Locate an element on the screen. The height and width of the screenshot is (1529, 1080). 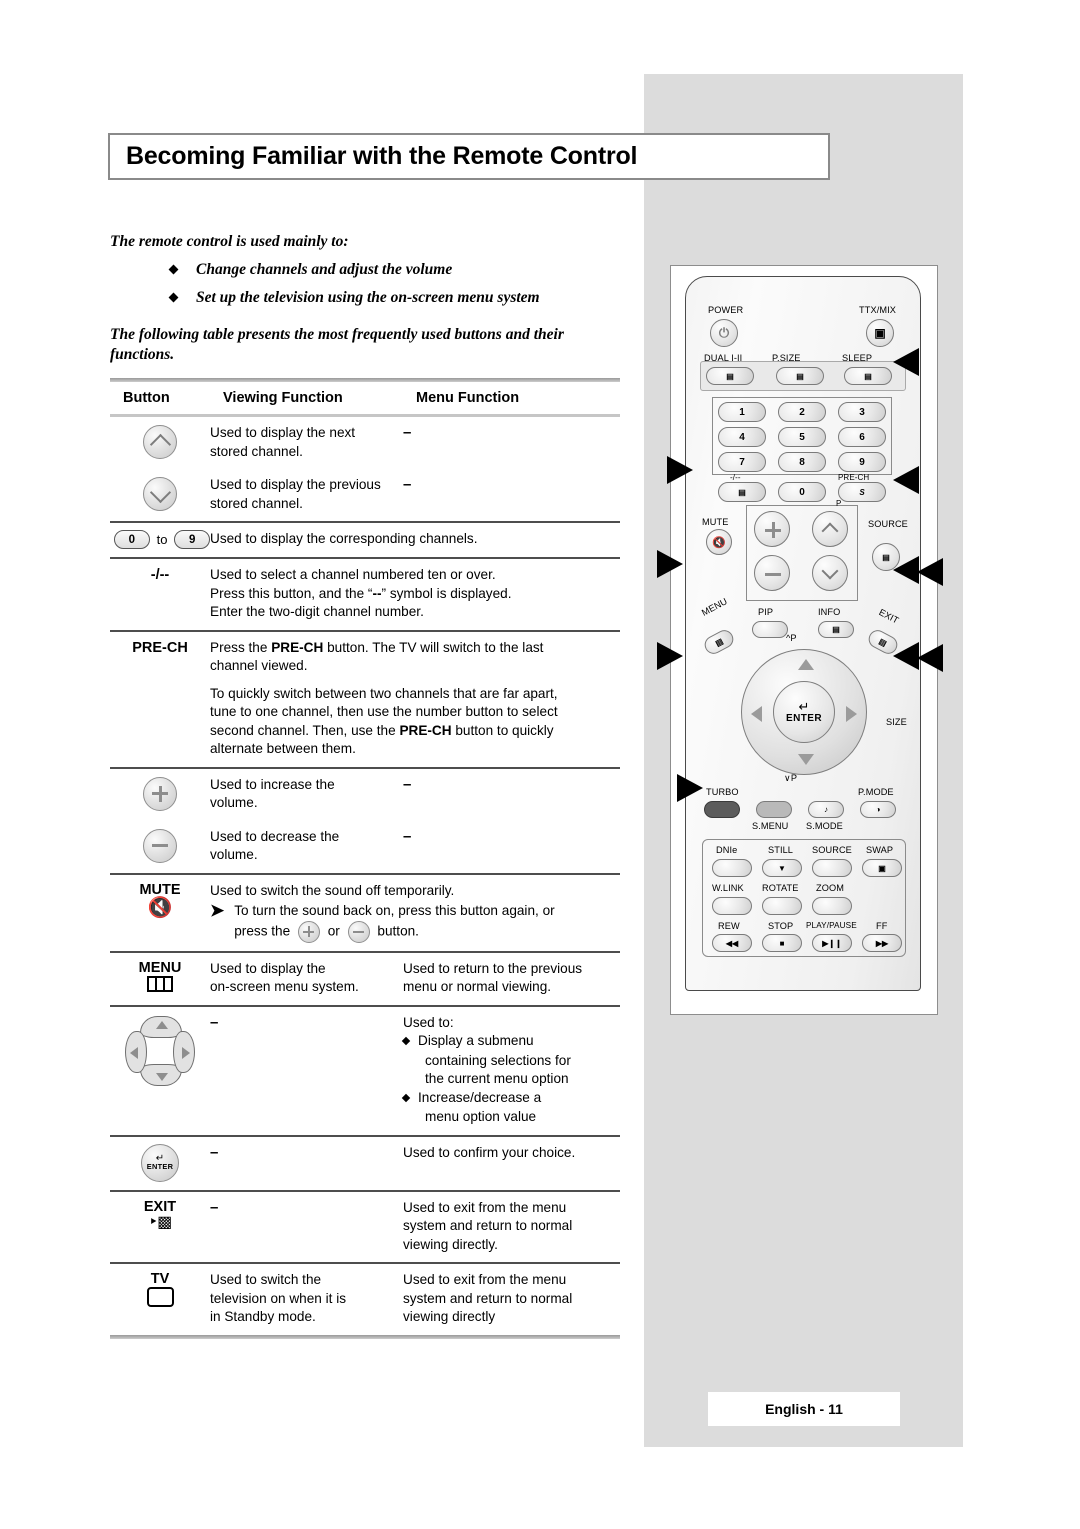
text-line: Used to switch the is located at coordinates (266, 1279).